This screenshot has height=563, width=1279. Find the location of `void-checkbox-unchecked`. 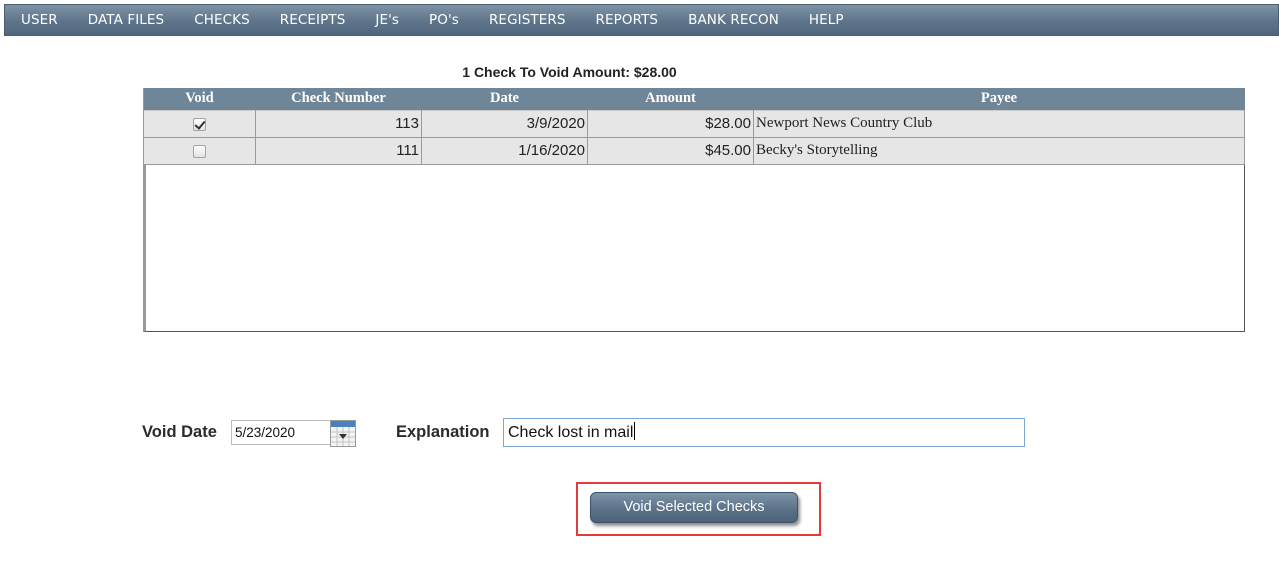

void-checkbox-unchecked is located at coordinates (199, 151).